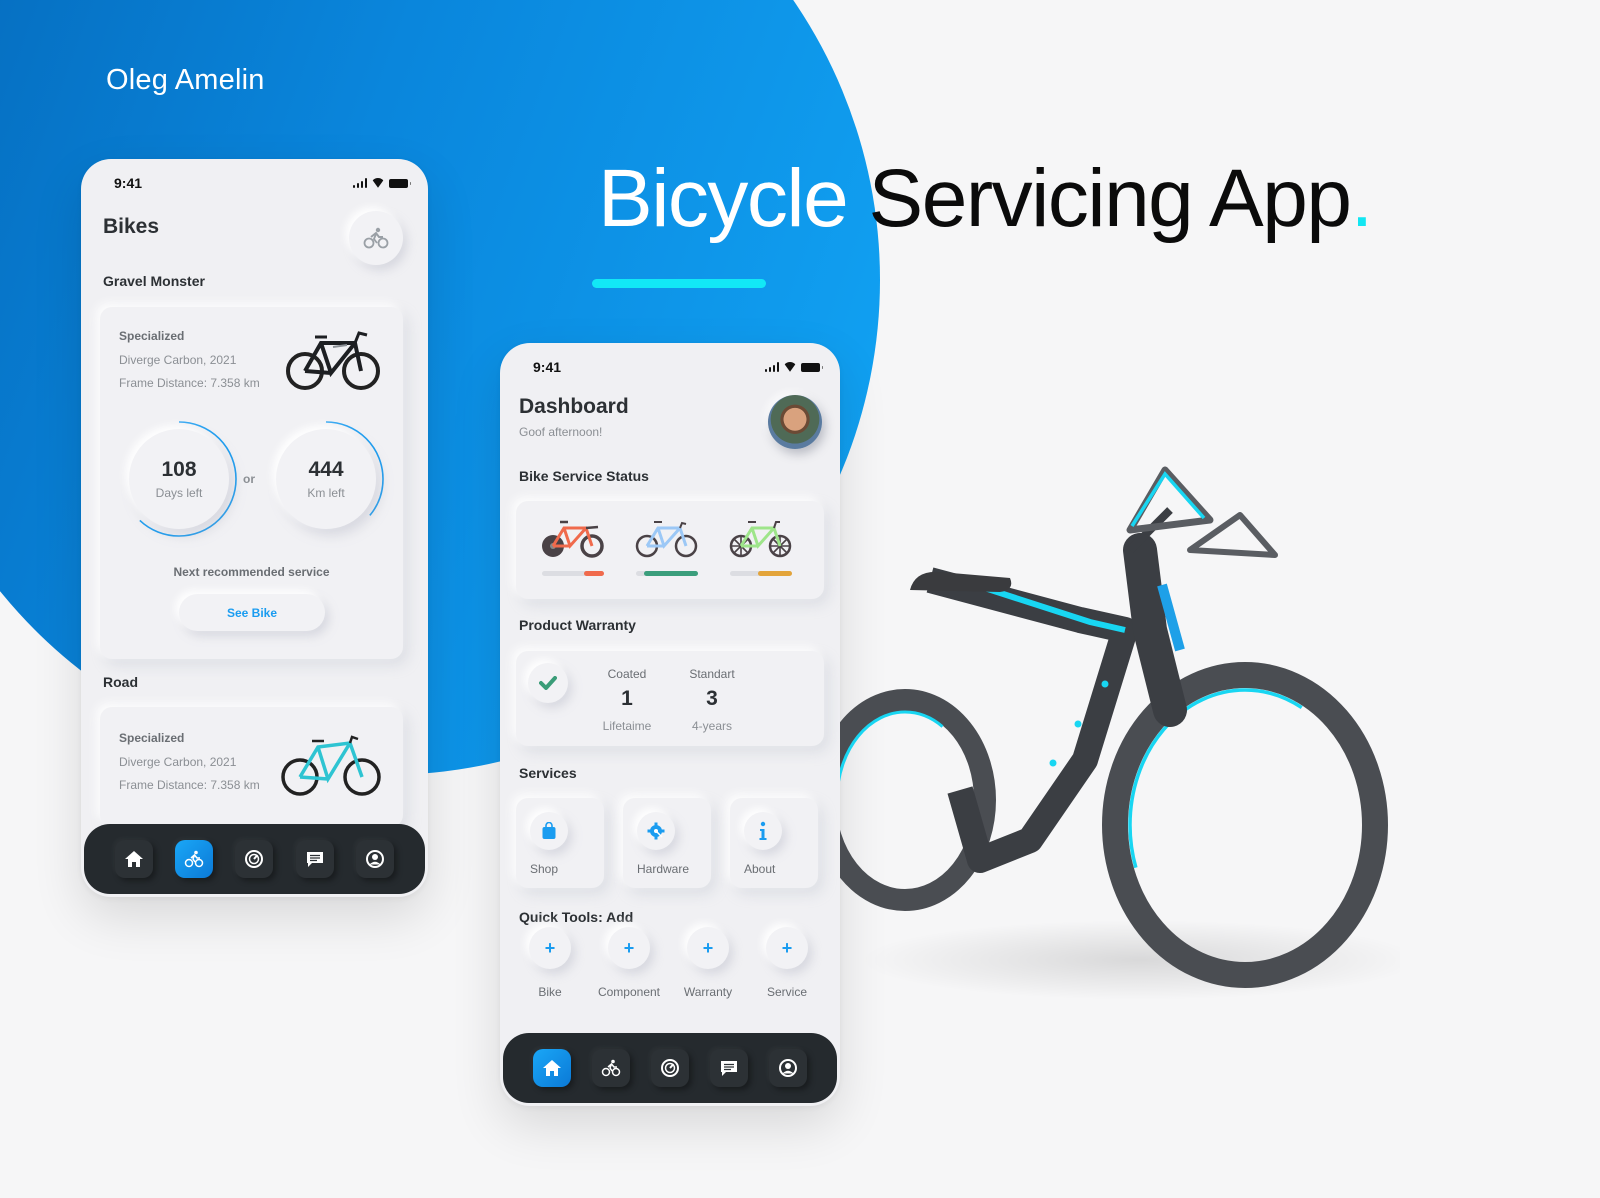 Image resolution: width=1600 pixels, height=1198 pixels. I want to click on add-component-button: +, so click(629, 948).